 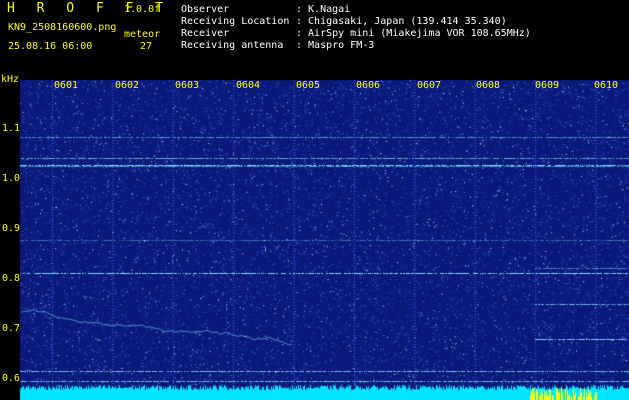 I want to click on hour-label: 0605, so click(x=308, y=85).